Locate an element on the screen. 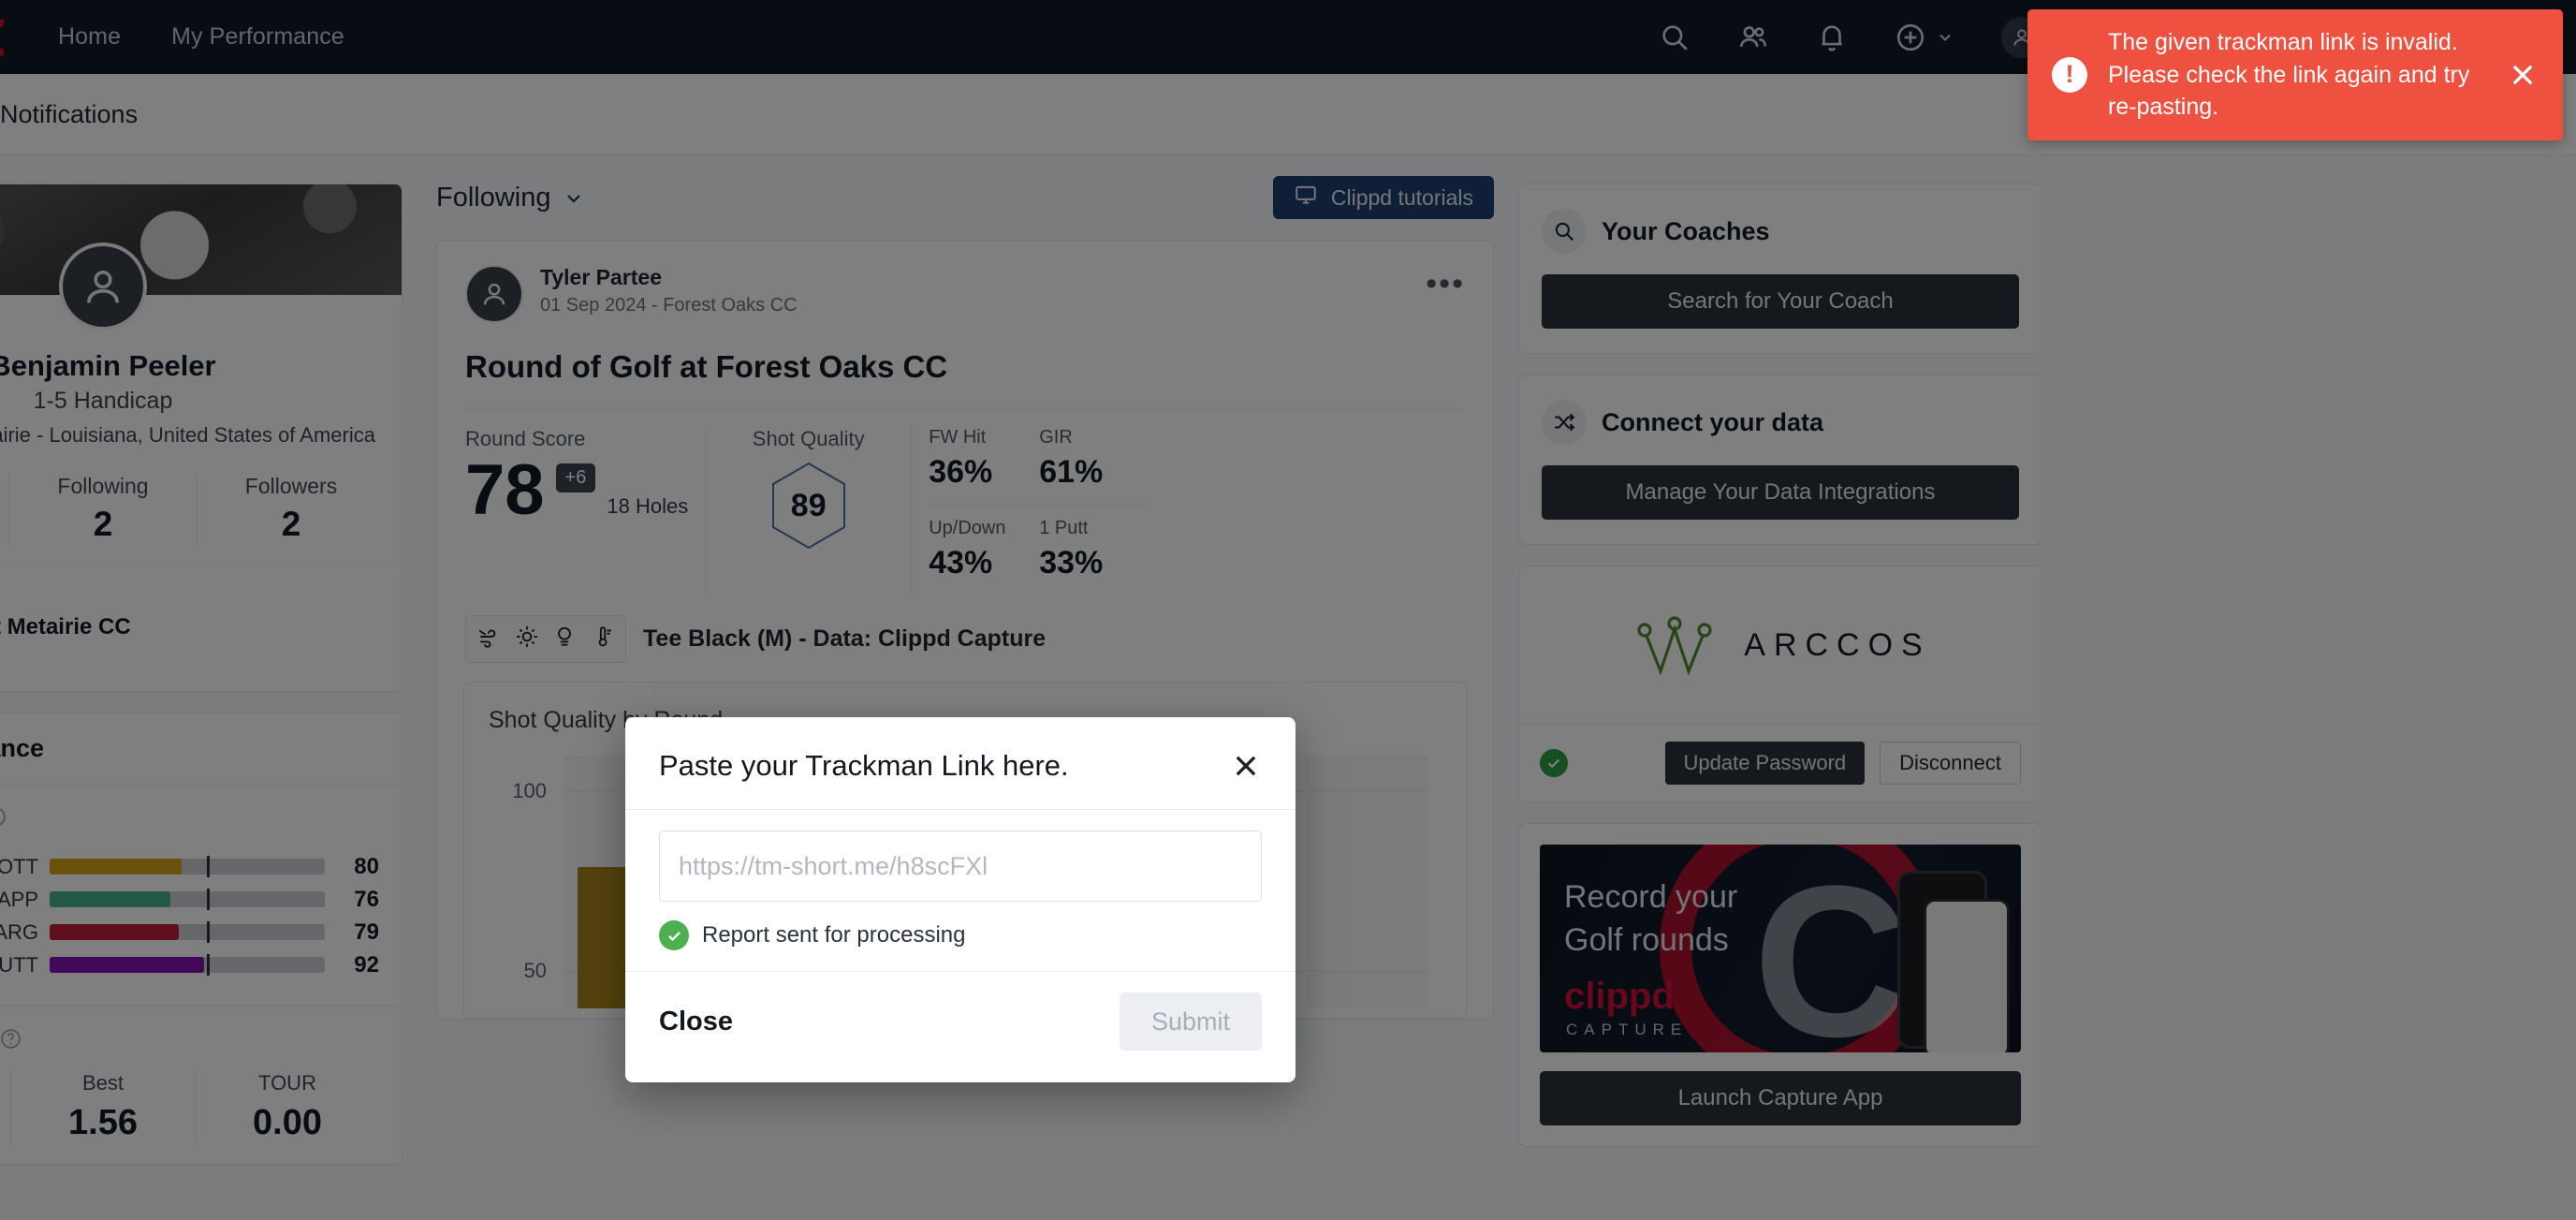  error-icon: ! is located at coordinates (2069, 74).